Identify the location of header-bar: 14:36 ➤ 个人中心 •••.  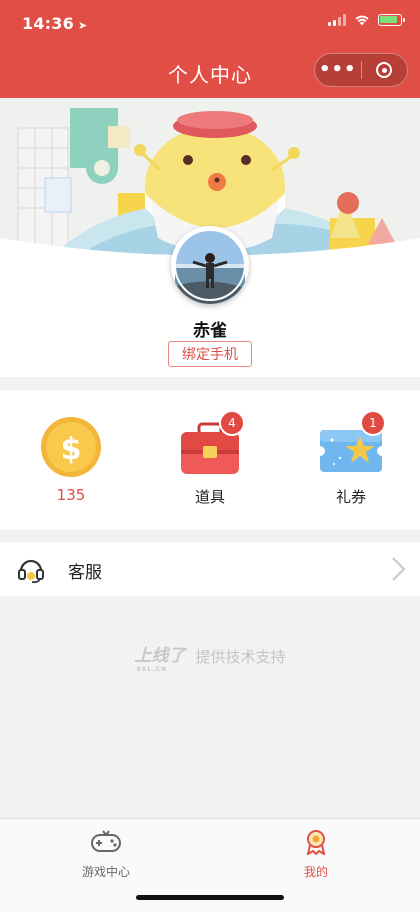
(210, 49).